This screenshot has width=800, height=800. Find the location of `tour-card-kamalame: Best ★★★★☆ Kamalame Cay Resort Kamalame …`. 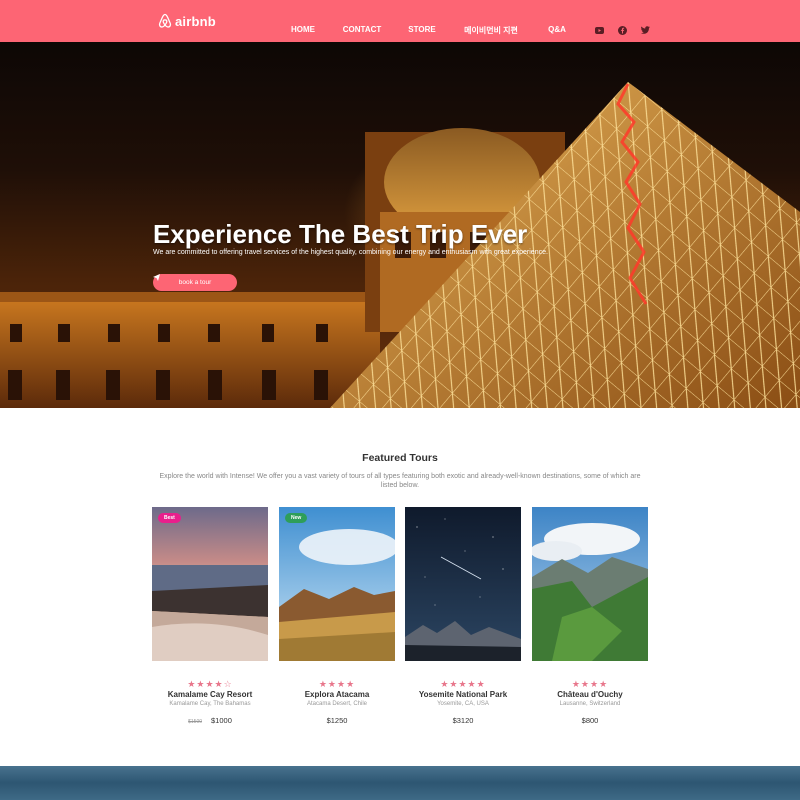

tour-card-kamalame: Best ★★★★☆ Kamalame Cay Resort Kamalame … is located at coordinates (210, 617).